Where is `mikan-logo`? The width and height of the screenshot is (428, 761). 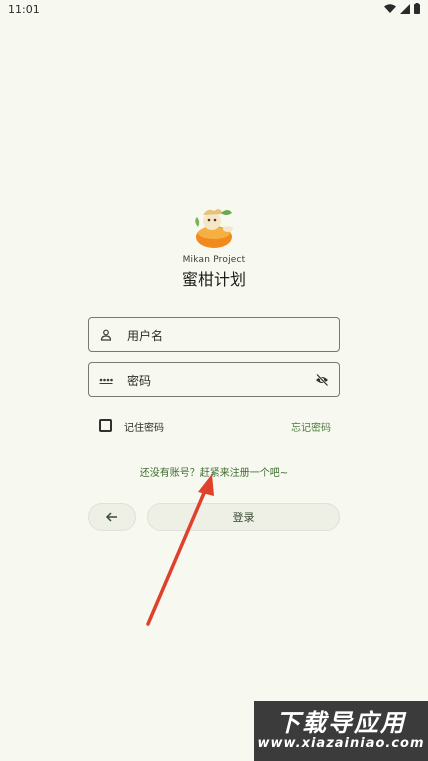 mikan-logo is located at coordinates (214, 228).